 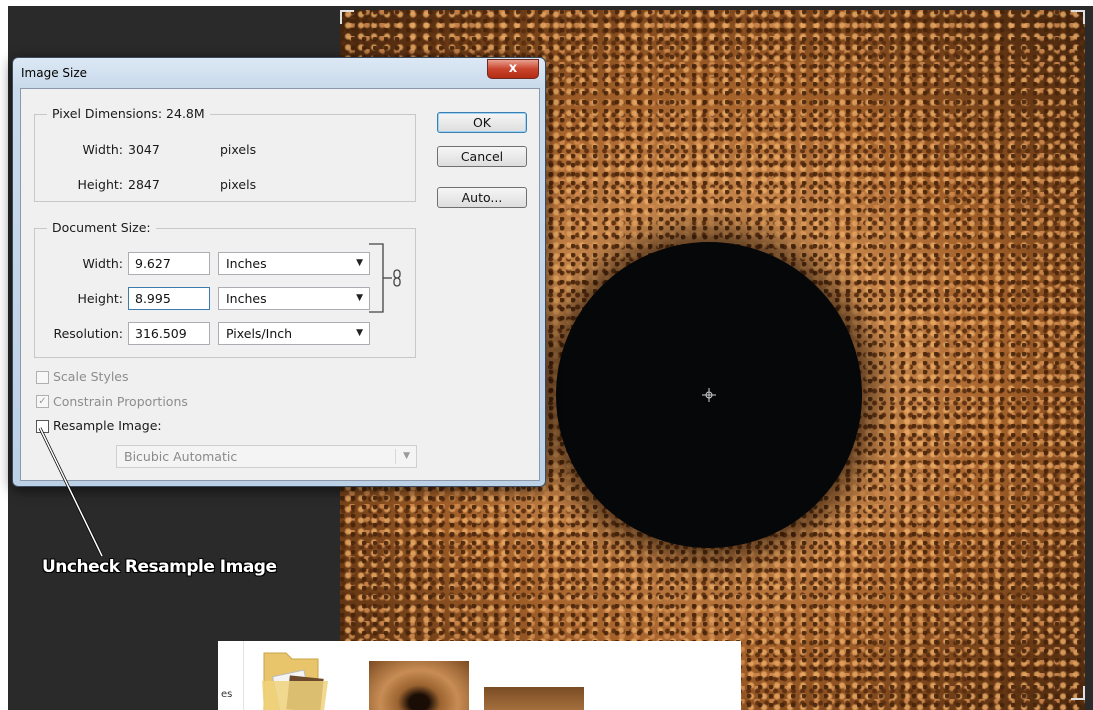 I want to click on resolution-unit-select: Pixels/Inch ▼, so click(x=294, y=333).